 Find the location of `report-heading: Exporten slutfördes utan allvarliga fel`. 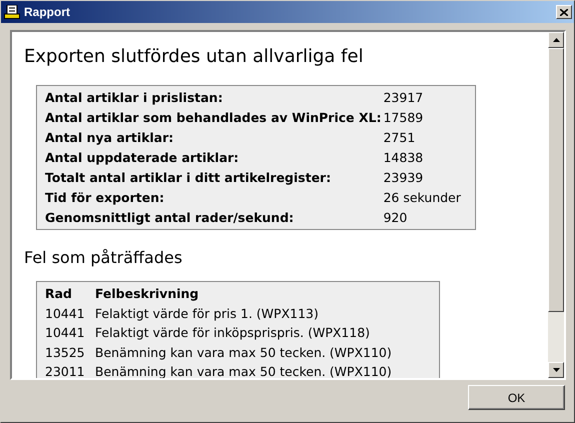

report-heading: Exporten slutfördes utan allvarliga fel is located at coordinates (194, 56).